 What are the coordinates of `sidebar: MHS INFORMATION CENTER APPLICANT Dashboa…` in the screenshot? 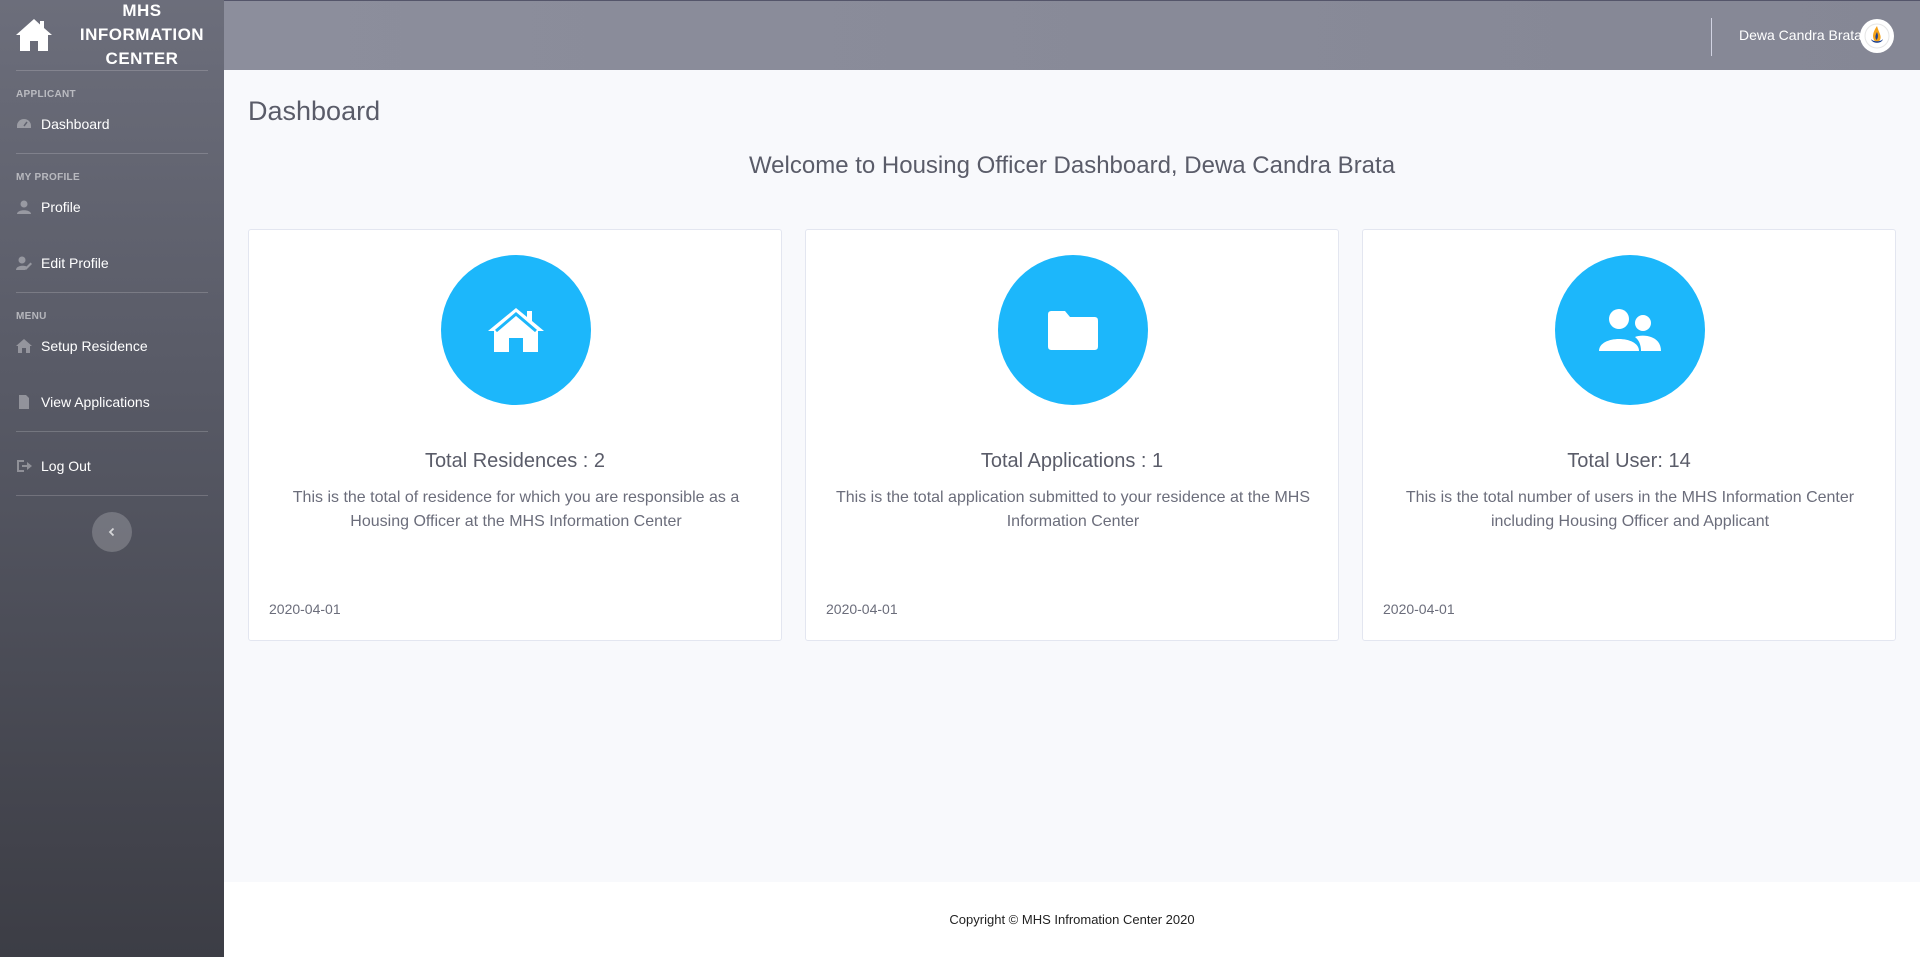 It's located at (112, 478).